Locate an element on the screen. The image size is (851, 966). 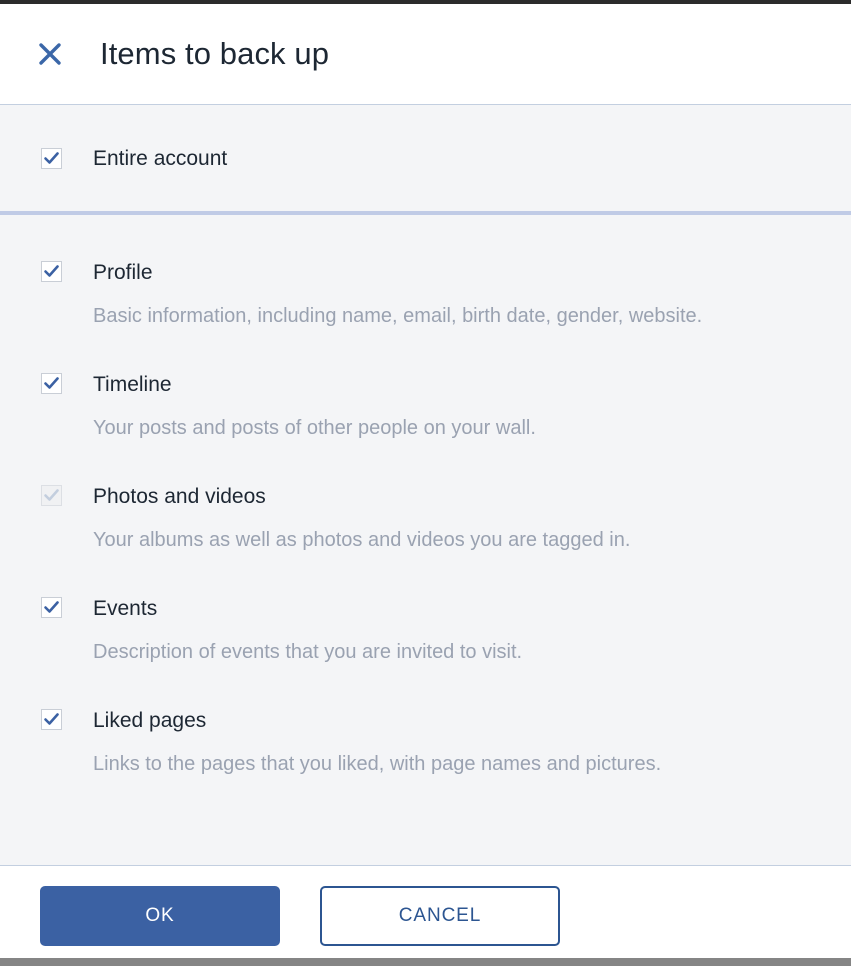
checkbox-photos-and-videos is located at coordinates (51, 495).